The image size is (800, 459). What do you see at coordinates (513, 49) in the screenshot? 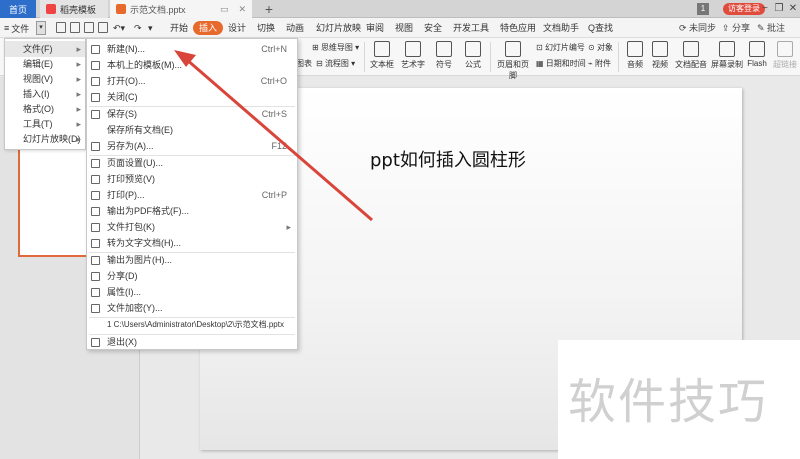
I see `header-footer-icon` at bounding box center [513, 49].